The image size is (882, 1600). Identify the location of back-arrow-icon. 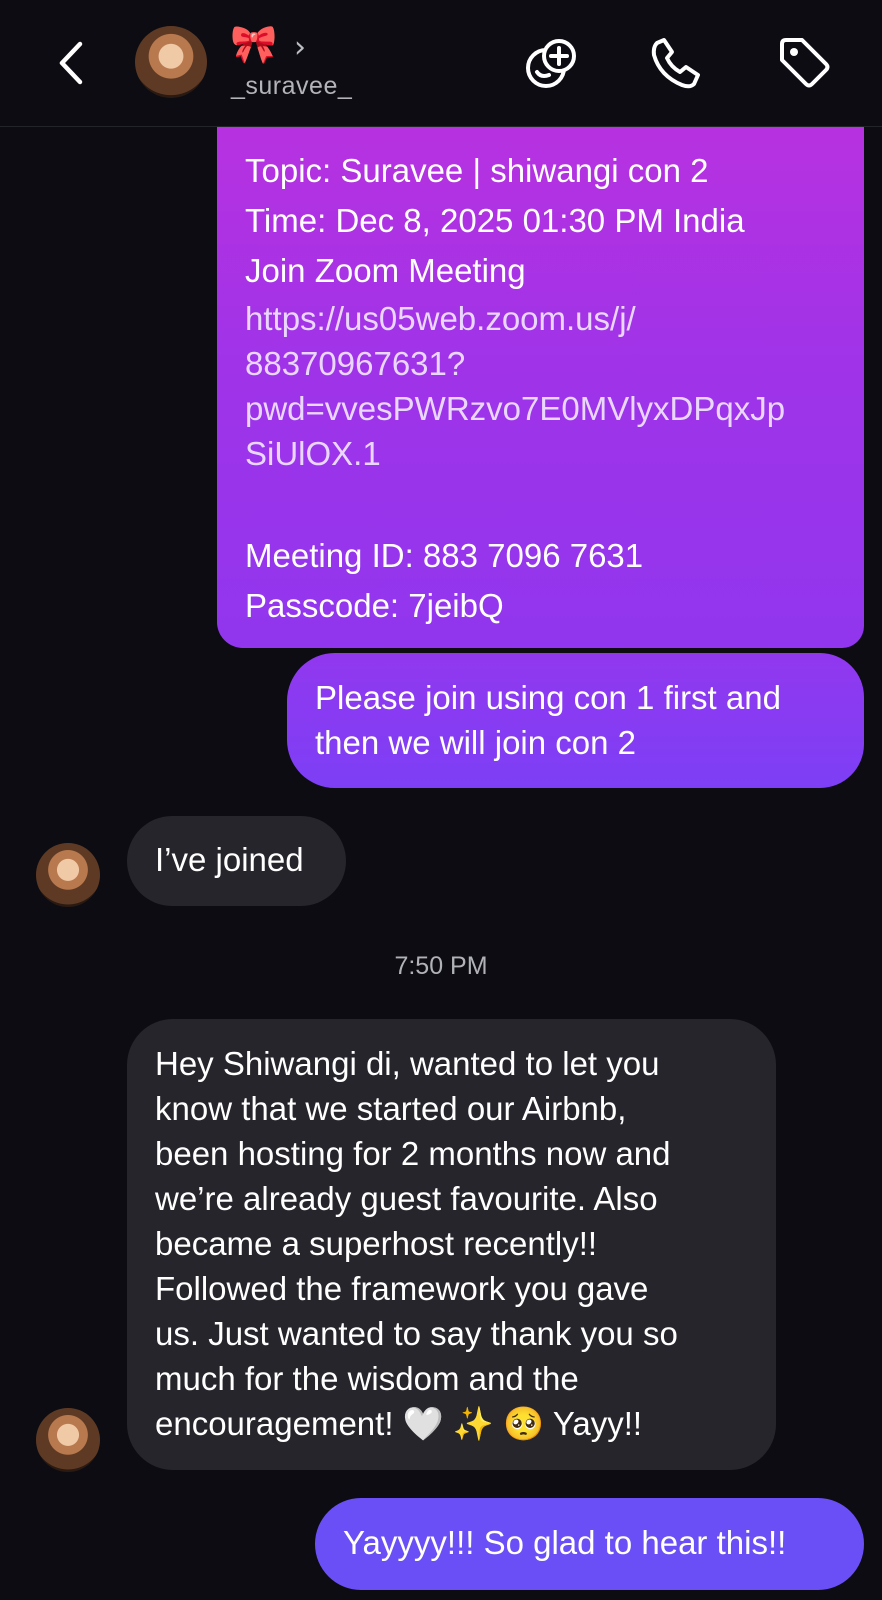
(72, 63).